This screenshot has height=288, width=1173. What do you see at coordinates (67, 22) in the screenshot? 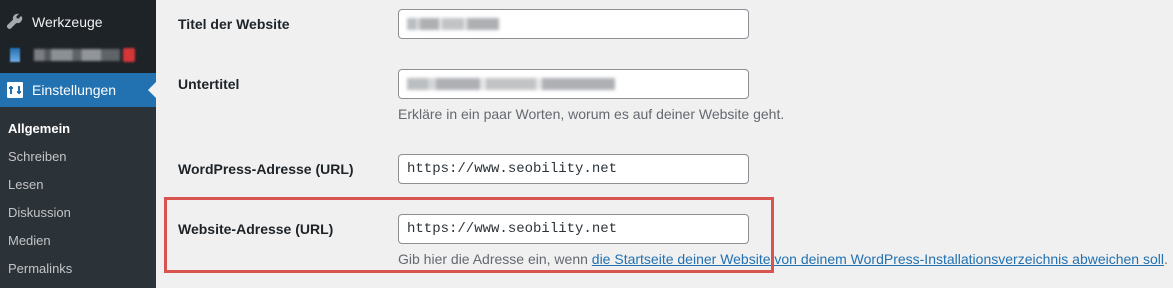
I see `sidebar-item-label: Werkzeuge` at bounding box center [67, 22].